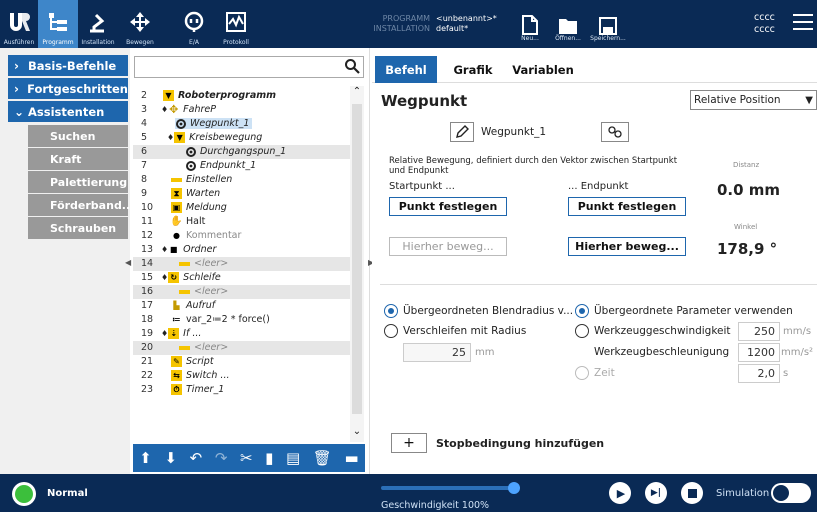  I want to click on hourglass-icon: ⧗, so click(176, 194).